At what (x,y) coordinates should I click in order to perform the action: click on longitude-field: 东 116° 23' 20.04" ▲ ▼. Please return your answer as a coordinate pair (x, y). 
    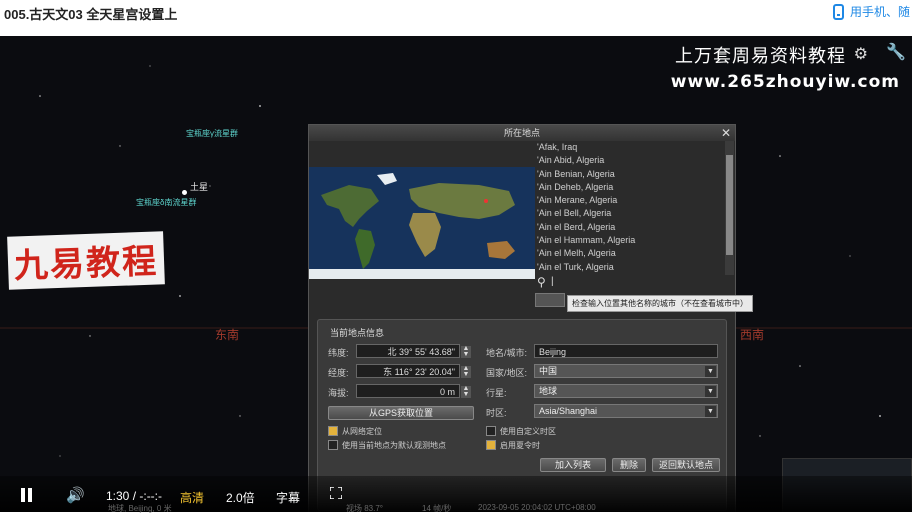
    Looking at the image, I should click on (413, 371).